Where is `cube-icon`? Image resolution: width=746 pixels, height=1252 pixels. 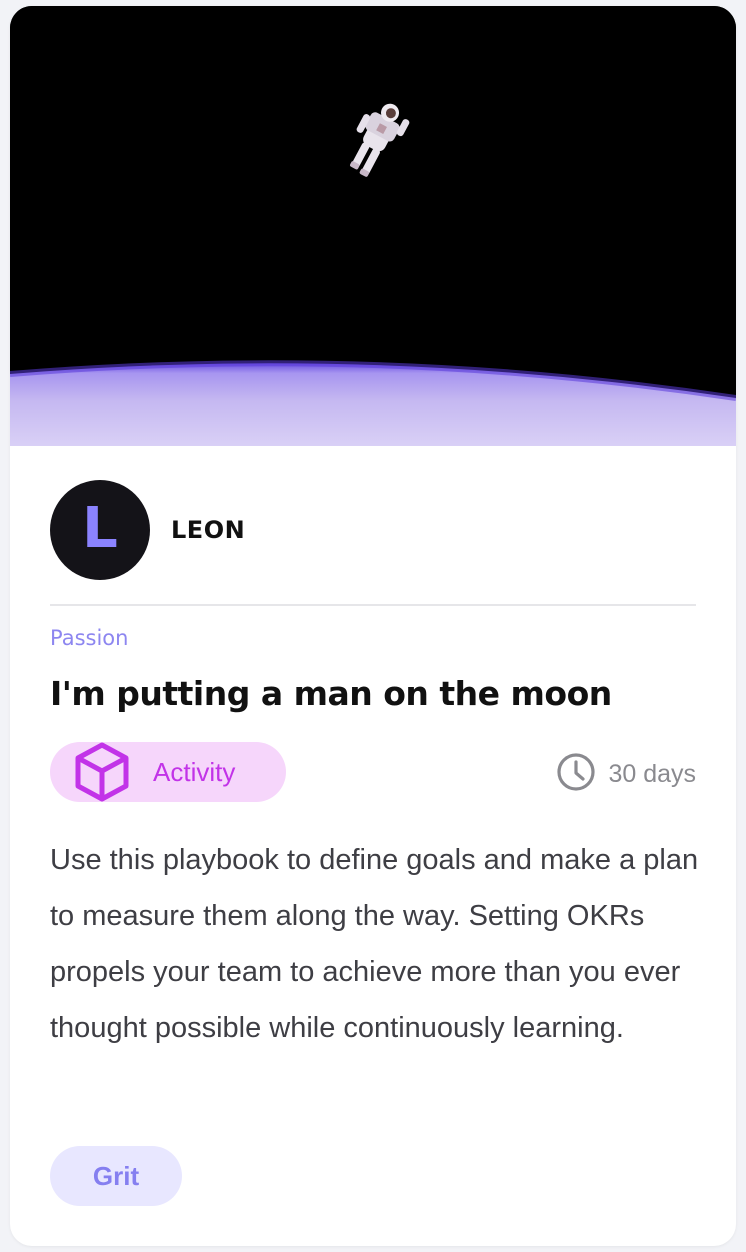 cube-icon is located at coordinates (102, 772).